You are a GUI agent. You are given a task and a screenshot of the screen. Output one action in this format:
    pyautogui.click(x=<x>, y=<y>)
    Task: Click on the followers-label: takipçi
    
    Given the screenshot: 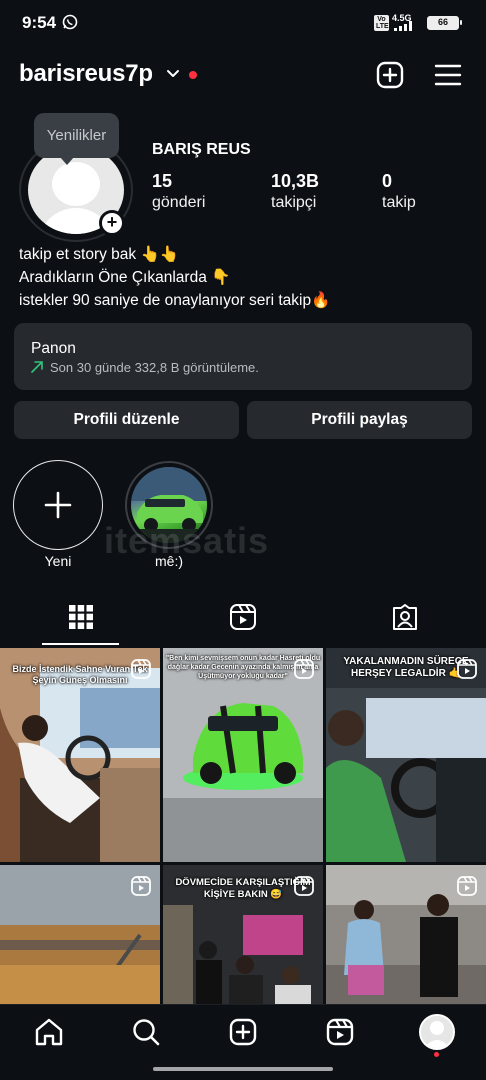 What is the action you would take?
    pyautogui.click(x=293, y=203)
    